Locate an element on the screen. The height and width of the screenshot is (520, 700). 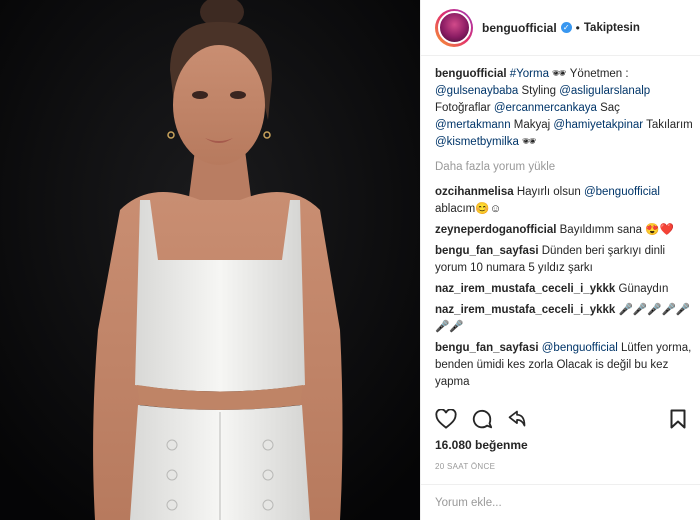
share-icon is located at coordinates (517, 419).